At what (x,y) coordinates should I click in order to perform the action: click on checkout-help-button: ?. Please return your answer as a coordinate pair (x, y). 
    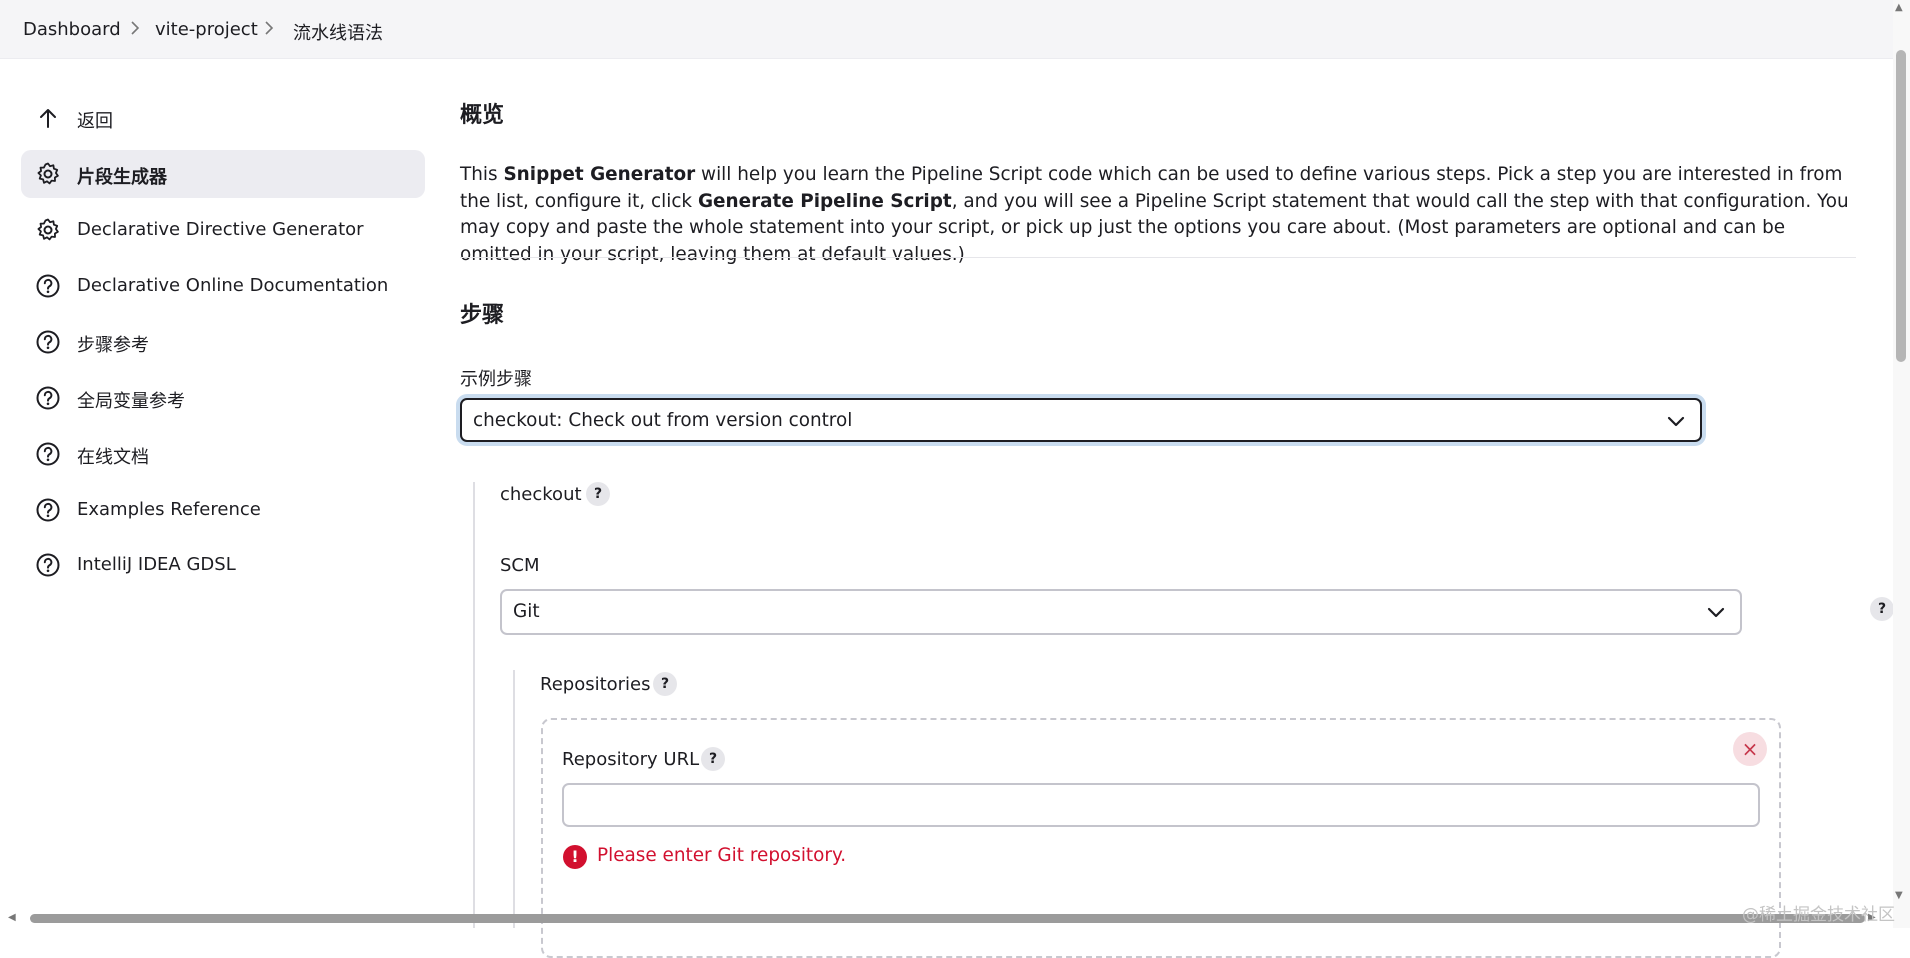
    Looking at the image, I should click on (598, 494).